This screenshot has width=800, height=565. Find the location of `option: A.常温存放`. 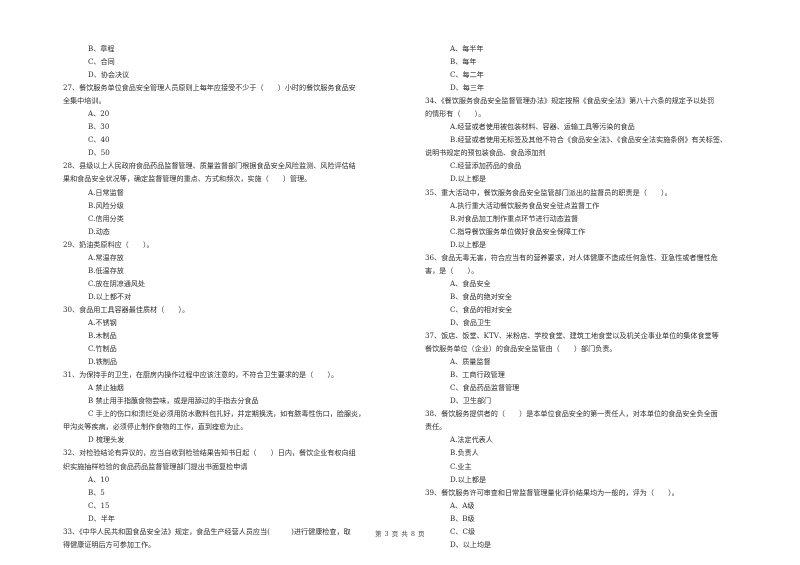

option: A.常温存放 is located at coordinates (106, 257).